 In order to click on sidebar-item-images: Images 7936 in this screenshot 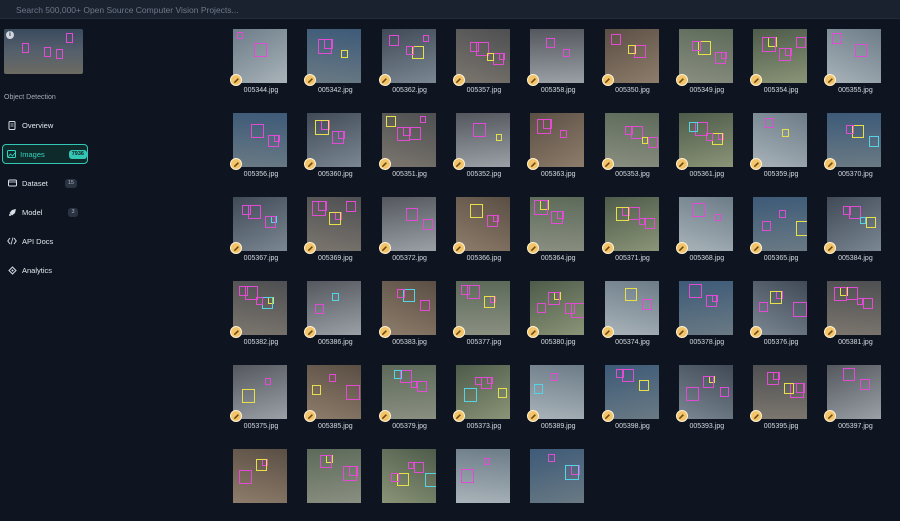, I will do `click(45, 154)`.